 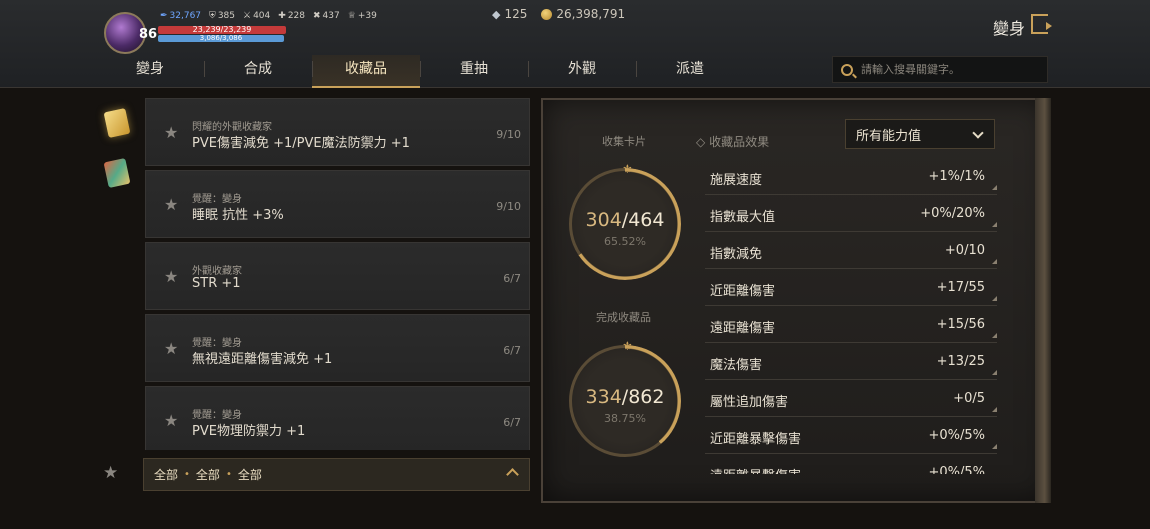 What do you see at coordinates (851, 398) in the screenshot?
I see `effect-row: 屬性追加傷害 +0/5` at bounding box center [851, 398].